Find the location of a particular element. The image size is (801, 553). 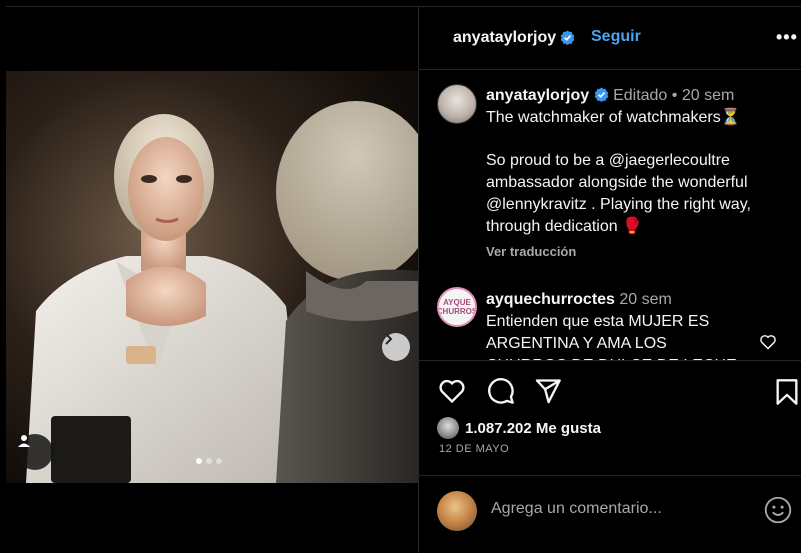

commenter-avatar: AYQUE CHURROS is located at coordinates (457, 307).